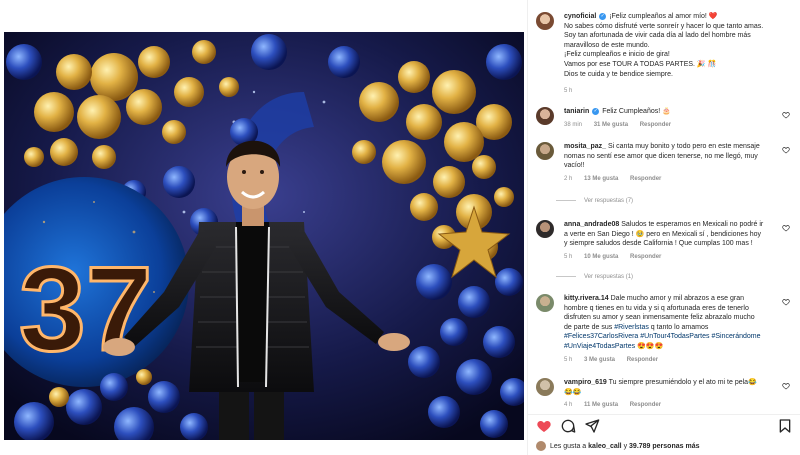  I want to click on caption-line: maravilloso de este mundo., so click(607, 45).